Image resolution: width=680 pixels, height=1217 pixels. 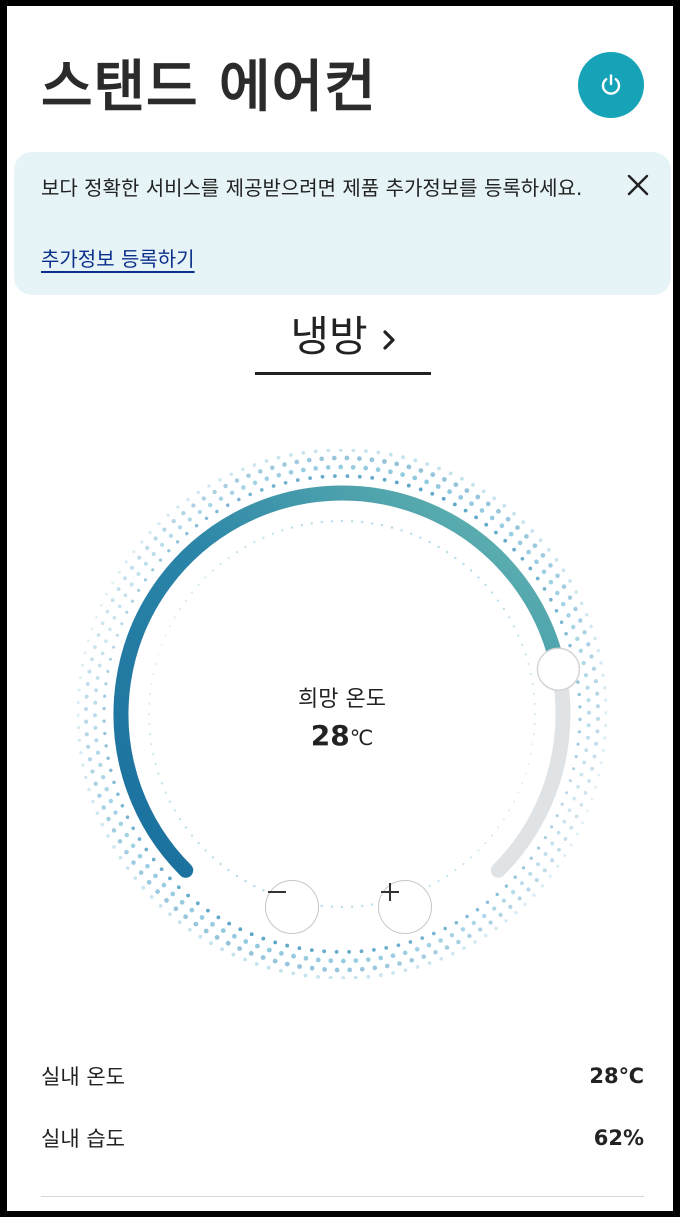 What do you see at coordinates (83, 1139) in the screenshot?
I see `indoor-humidity-label: 실내 습도` at bounding box center [83, 1139].